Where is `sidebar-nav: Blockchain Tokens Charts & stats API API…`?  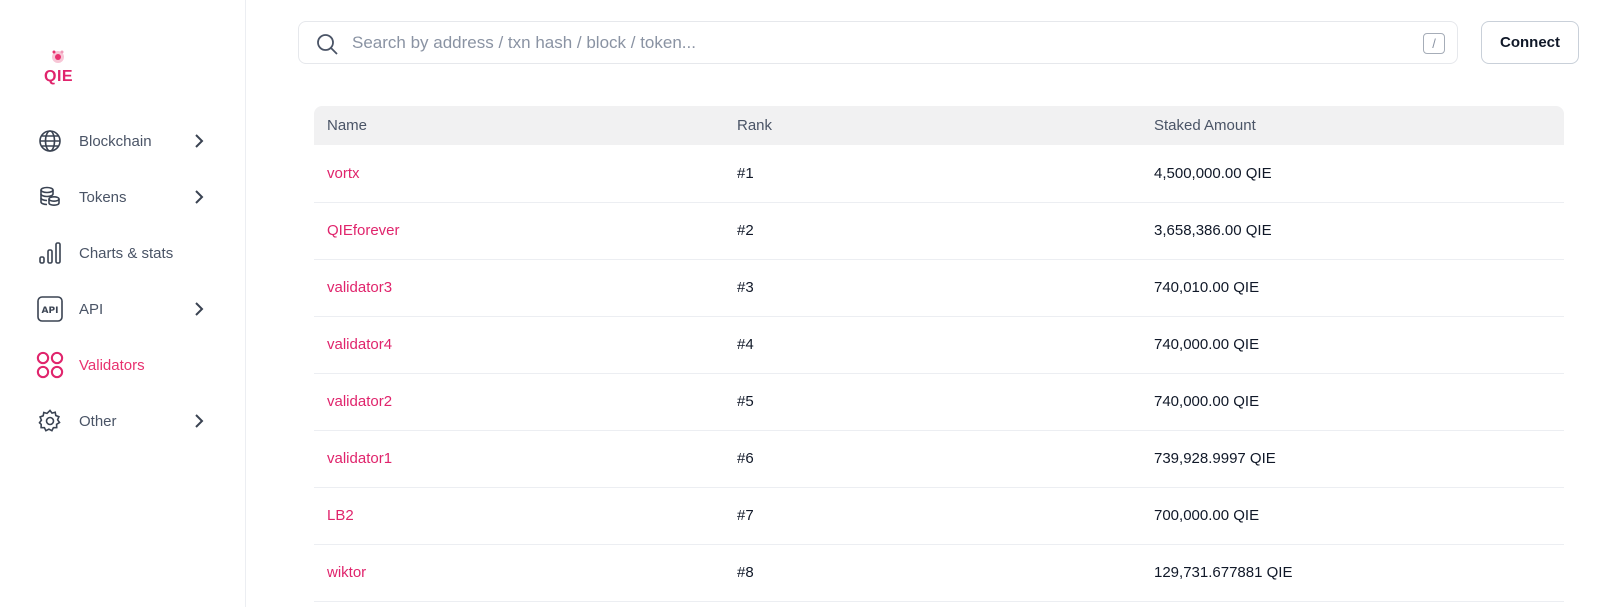 sidebar-nav: Blockchain Tokens Charts & stats API API… is located at coordinates (123, 281).